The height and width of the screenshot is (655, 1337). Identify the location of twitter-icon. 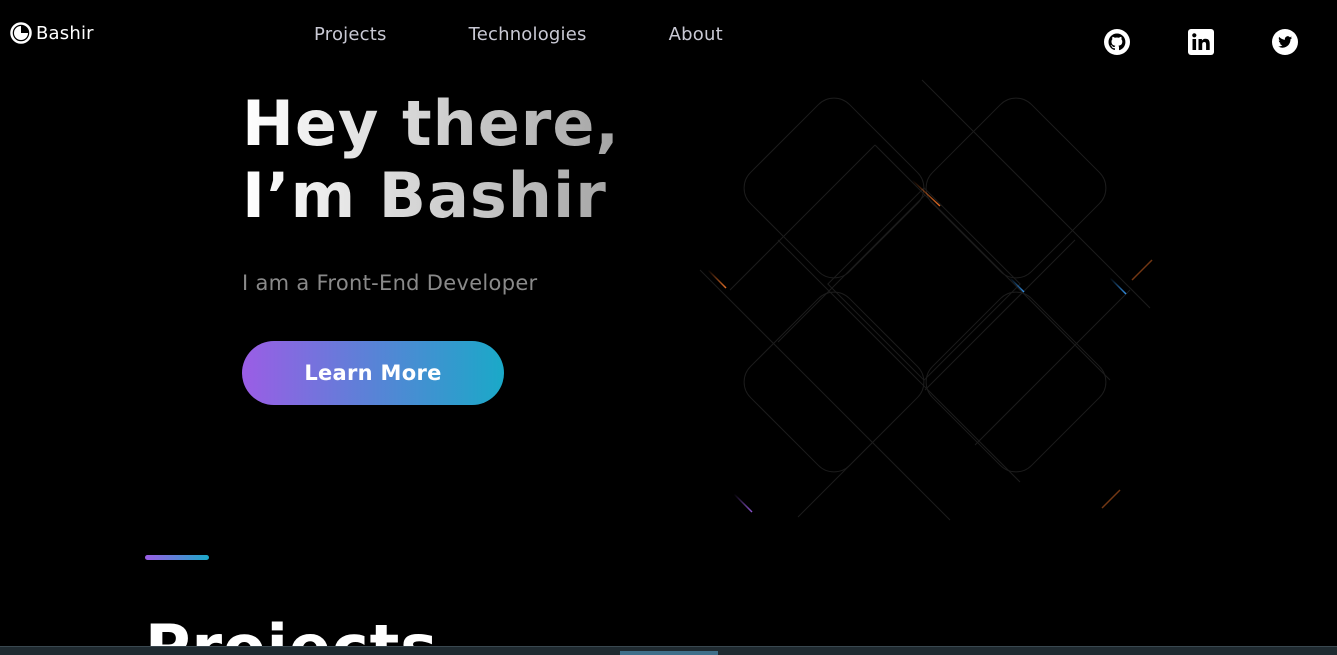
(1285, 42).